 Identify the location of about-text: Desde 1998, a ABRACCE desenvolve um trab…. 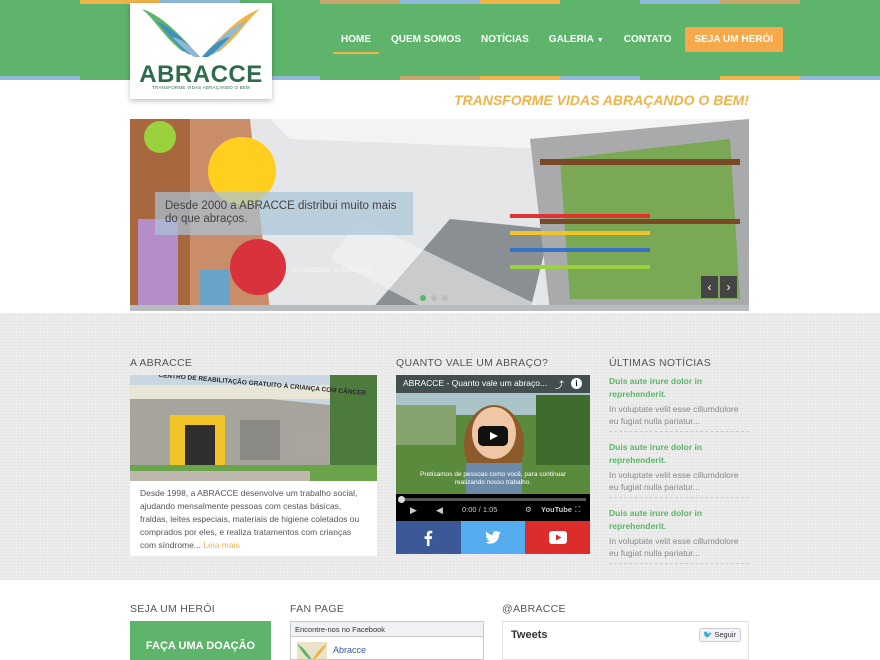
(250, 519).